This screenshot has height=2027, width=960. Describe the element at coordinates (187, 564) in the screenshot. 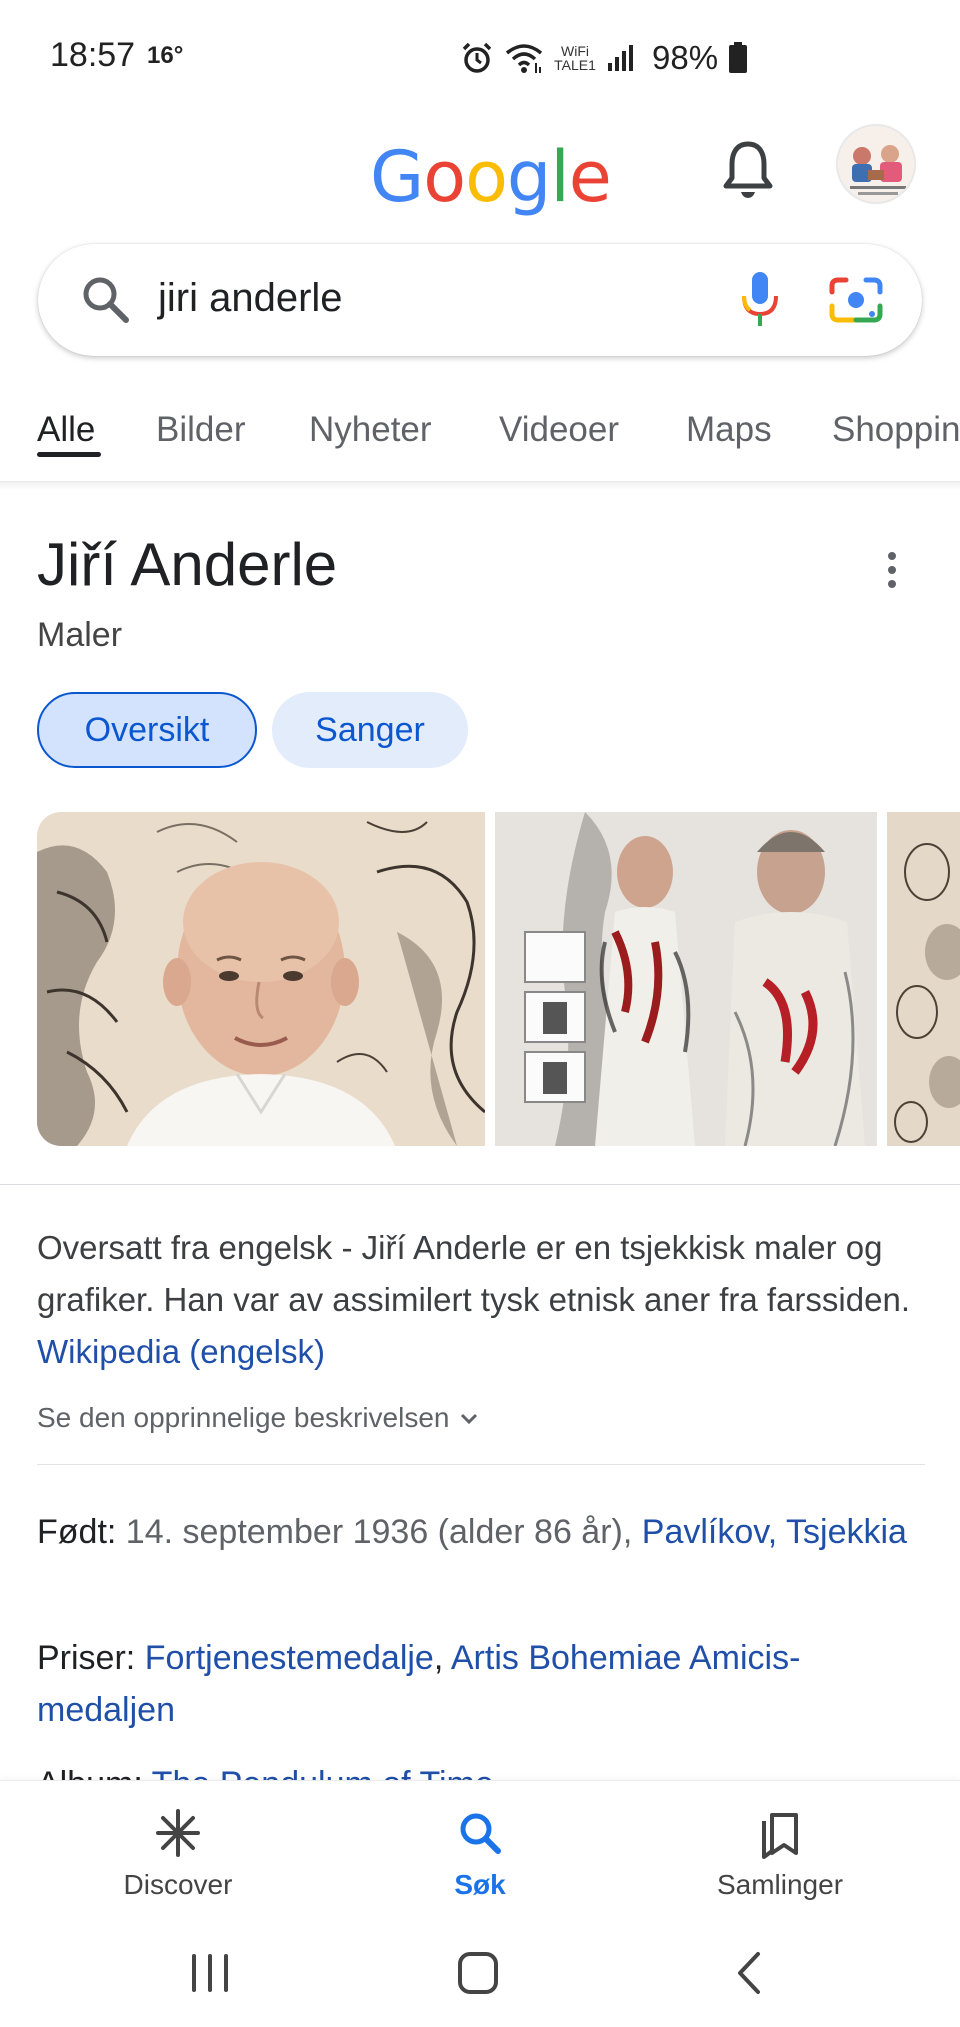

I see `knowledge-panel-title: Jiří Anderle` at that location.